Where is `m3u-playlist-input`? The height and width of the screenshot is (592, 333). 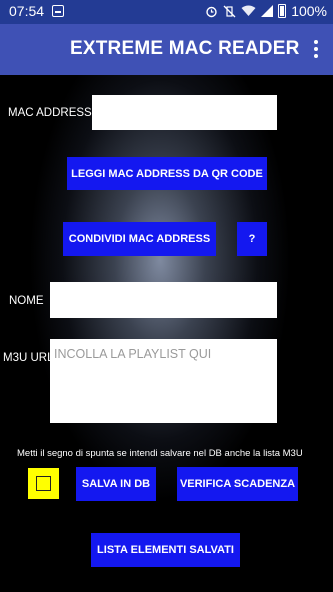
m3u-playlist-input is located at coordinates (163, 381).